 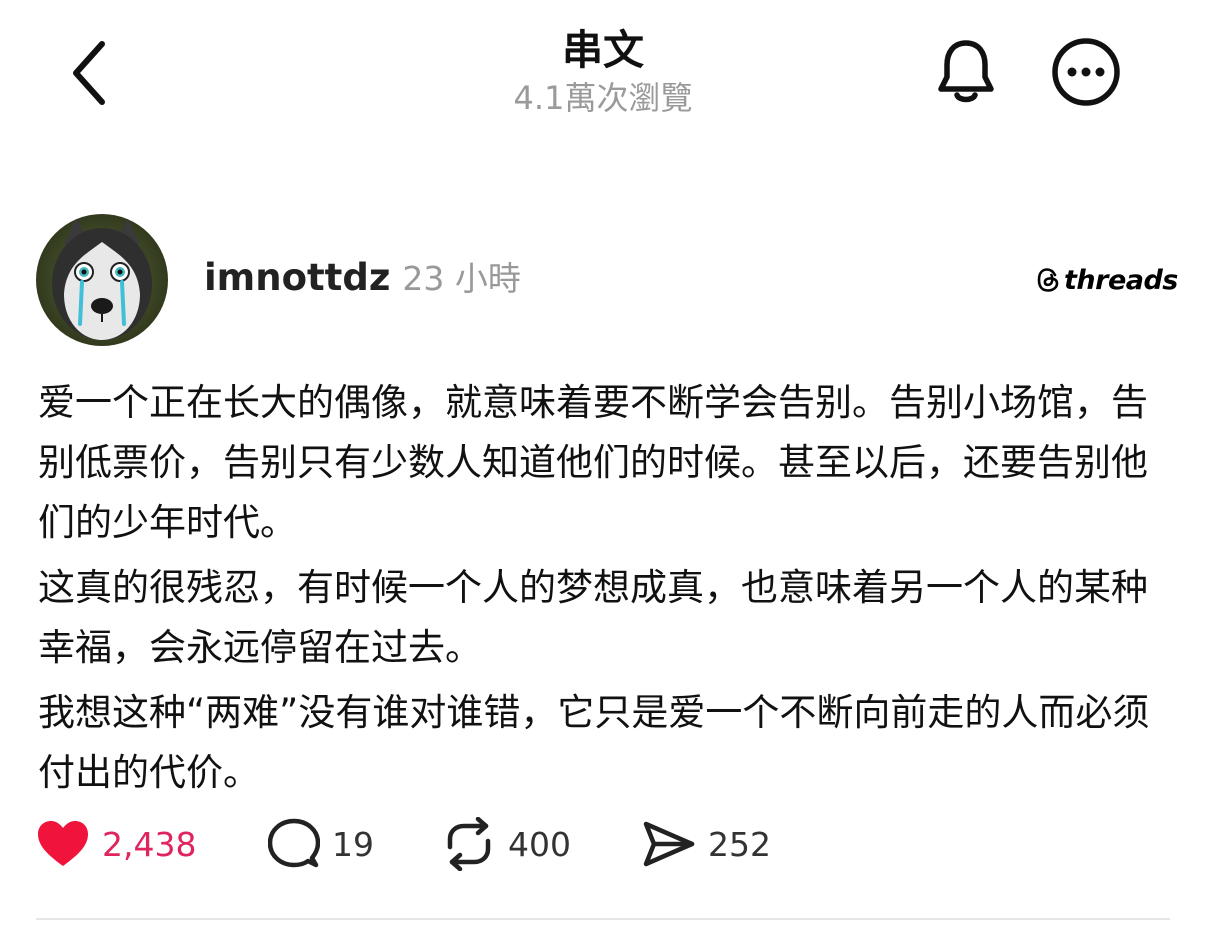 I want to click on author-username: imnottdz, so click(x=297, y=277).